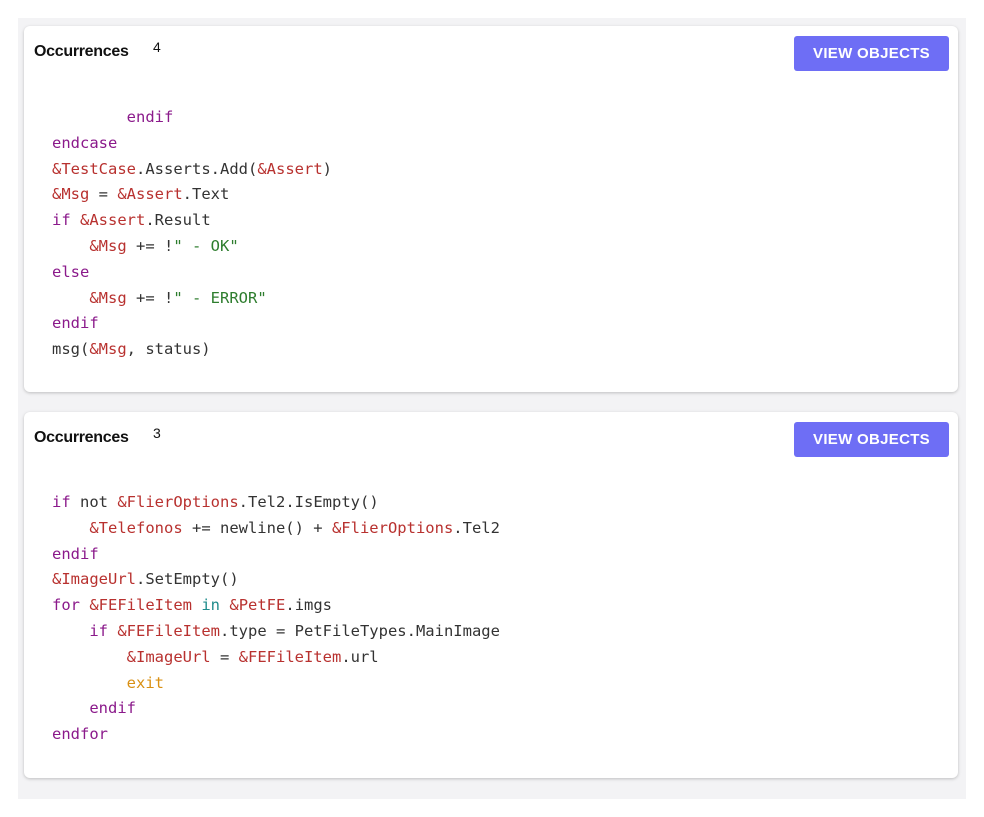  What do you see at coordinates (308, 502) in the screenshot?
I see `code-token: .Tel2.IsEmpty()` at bounding box center [308, 502].